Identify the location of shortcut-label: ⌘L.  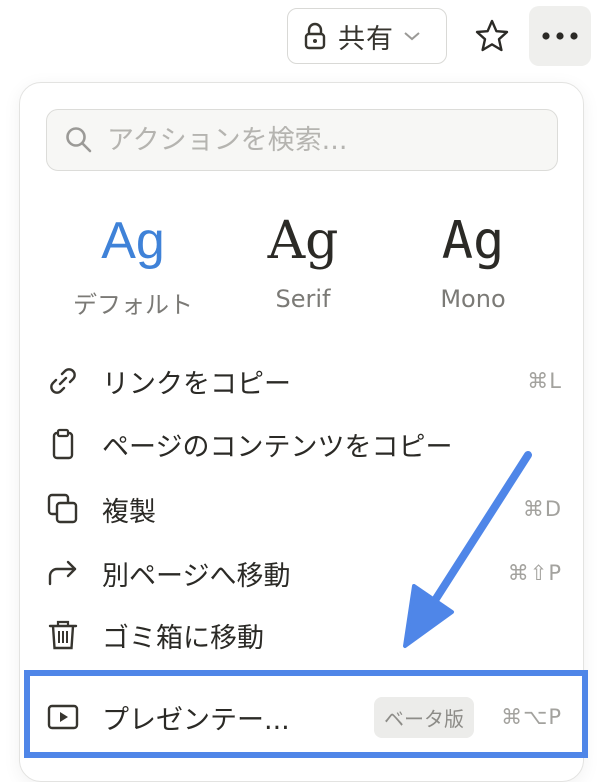
(544, 381).